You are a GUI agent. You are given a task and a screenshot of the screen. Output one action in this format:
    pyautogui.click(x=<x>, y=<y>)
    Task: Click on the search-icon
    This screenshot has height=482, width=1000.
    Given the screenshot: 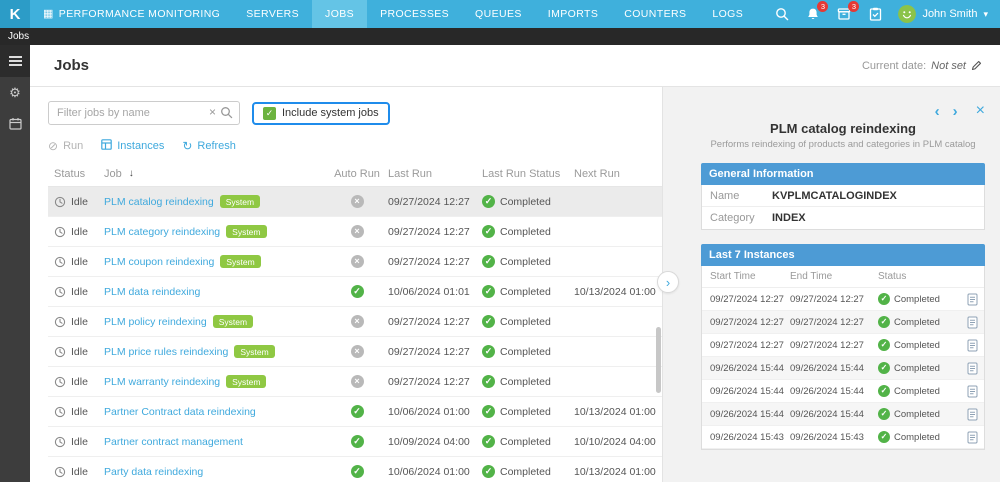 What is the action you would take?
    pyautogui.click(x=782, y=14)
    